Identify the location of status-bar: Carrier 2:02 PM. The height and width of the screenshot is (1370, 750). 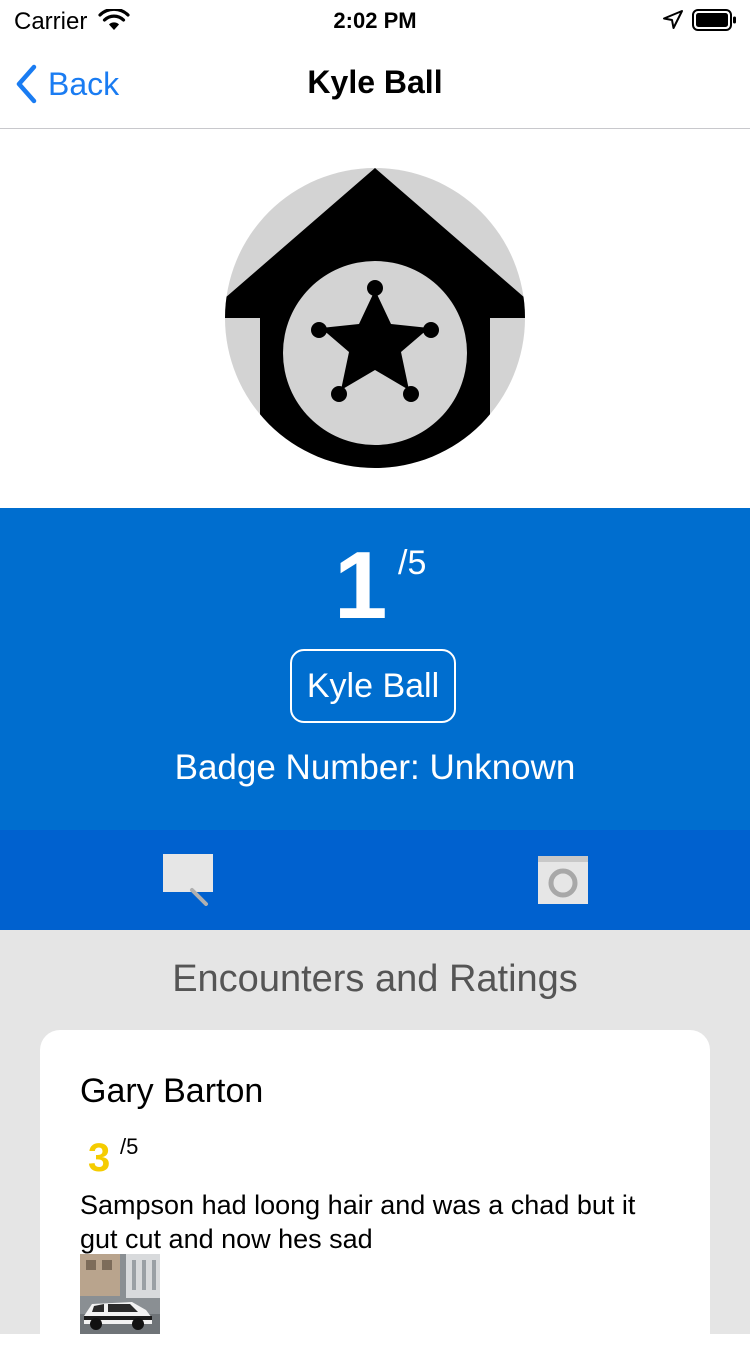
(375, 20).